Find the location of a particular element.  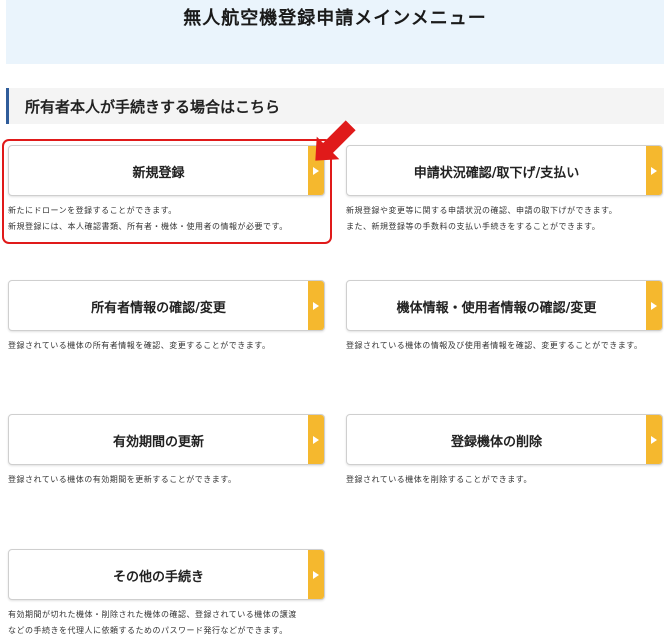

aircraft-info-desc: 登録されている機体の情報及び使用者情報を確認、変更することができます。 is located at coordinates (505, 346).